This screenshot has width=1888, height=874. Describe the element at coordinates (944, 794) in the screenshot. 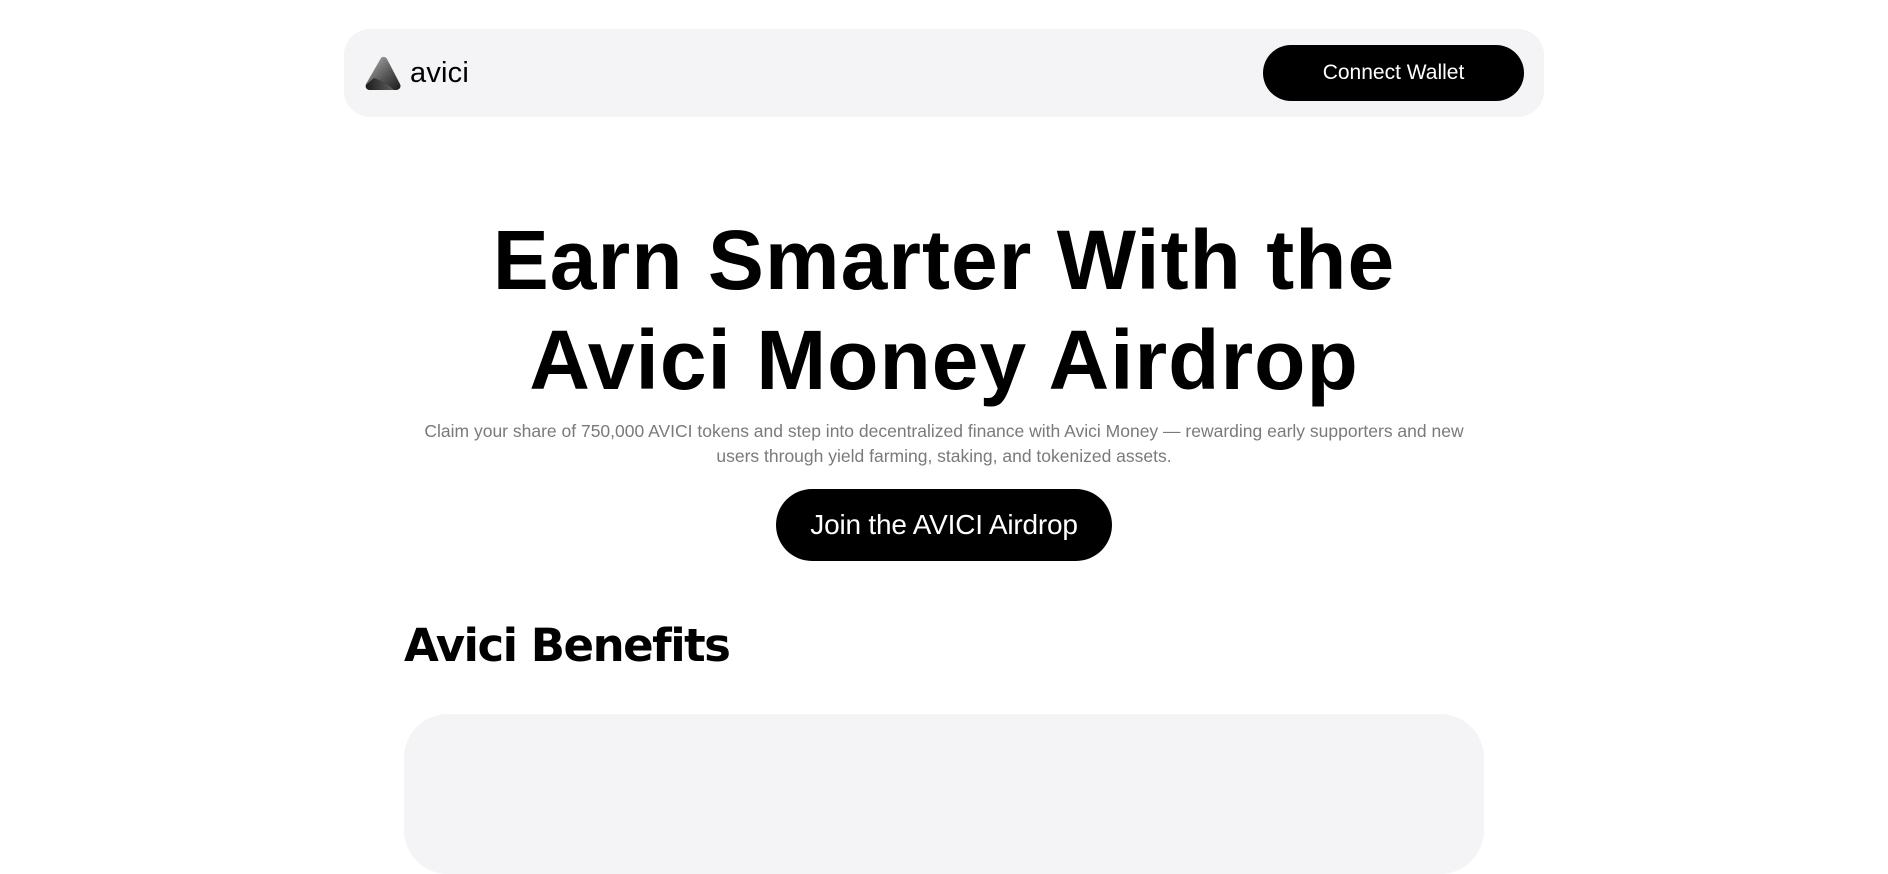

I see `benefits-card` at that location.